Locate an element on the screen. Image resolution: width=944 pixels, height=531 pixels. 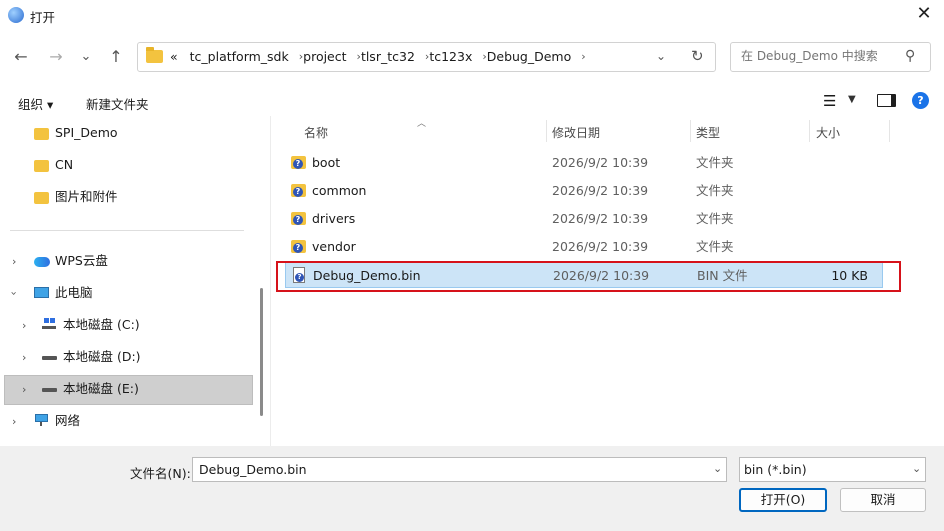
forward-button: → is located at coordinates (56, 57).